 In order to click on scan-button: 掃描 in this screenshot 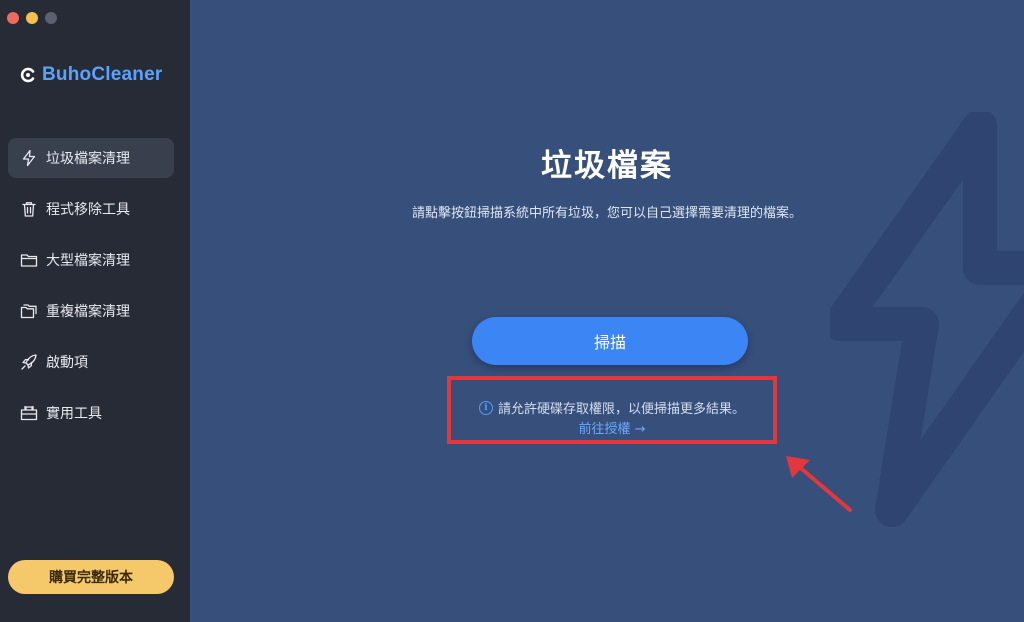, I will do `click(610, 341)`.